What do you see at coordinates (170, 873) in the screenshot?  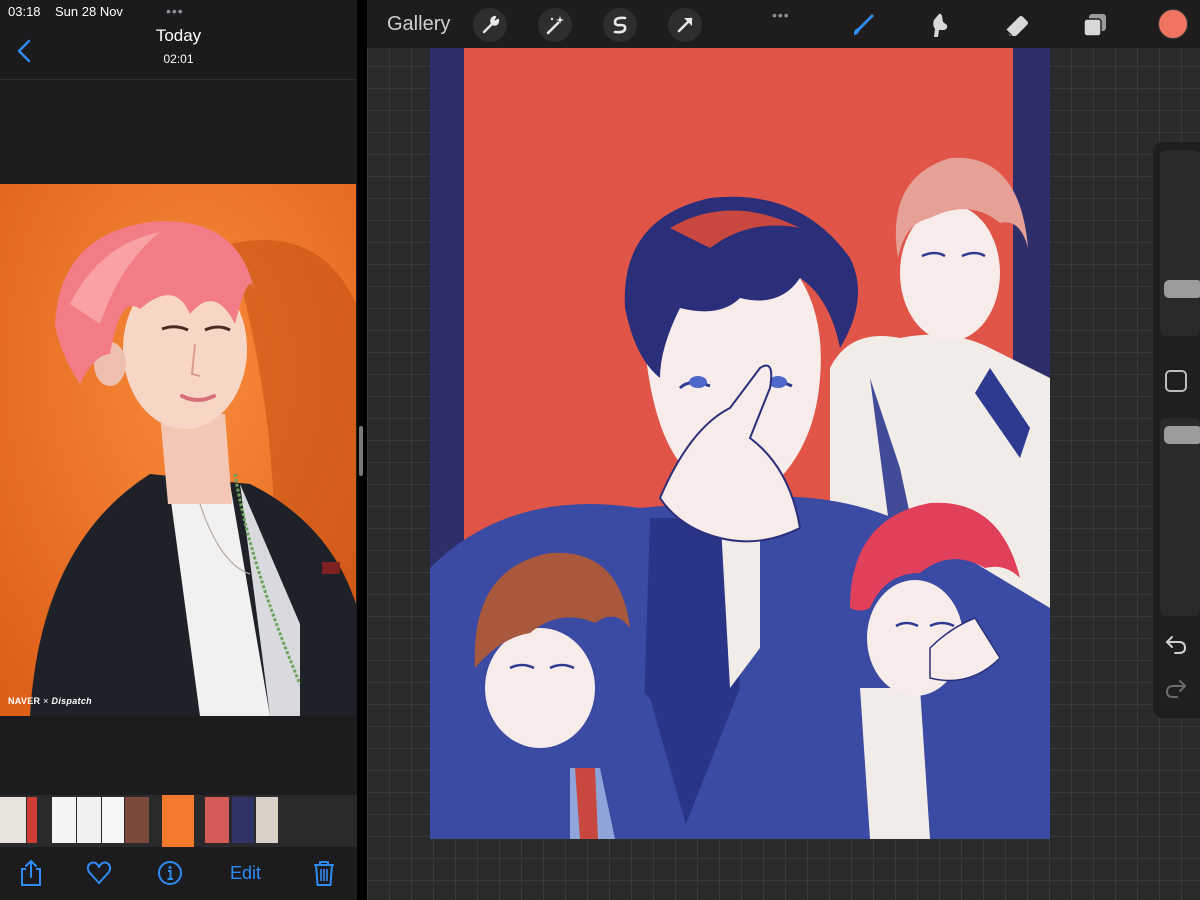 I see `info-icon` at bounding box center [170, 873].